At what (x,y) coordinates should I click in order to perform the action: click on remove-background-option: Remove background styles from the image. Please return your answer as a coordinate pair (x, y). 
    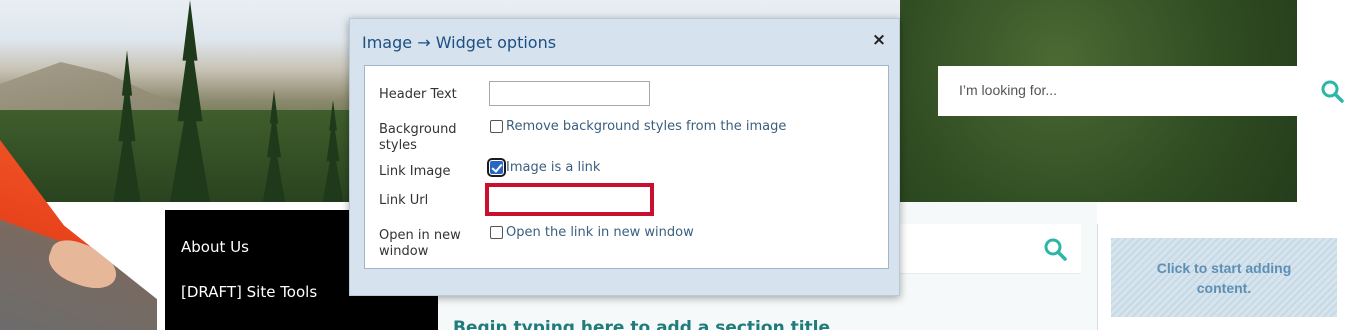
    Looking at the image, I should click on (638, 126).